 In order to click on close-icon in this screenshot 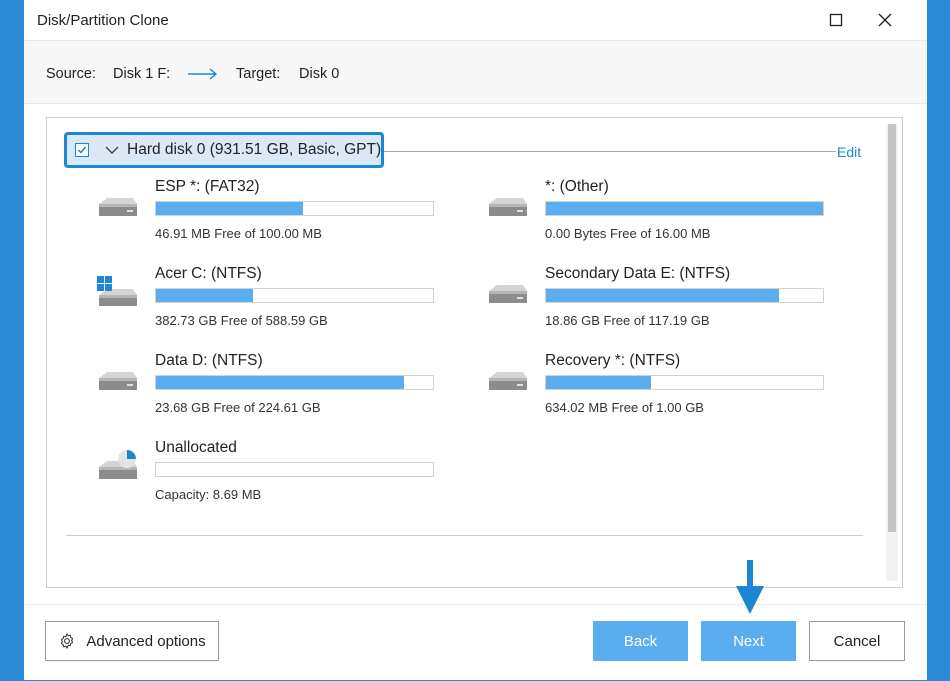, I will do `click(885, 20)`.